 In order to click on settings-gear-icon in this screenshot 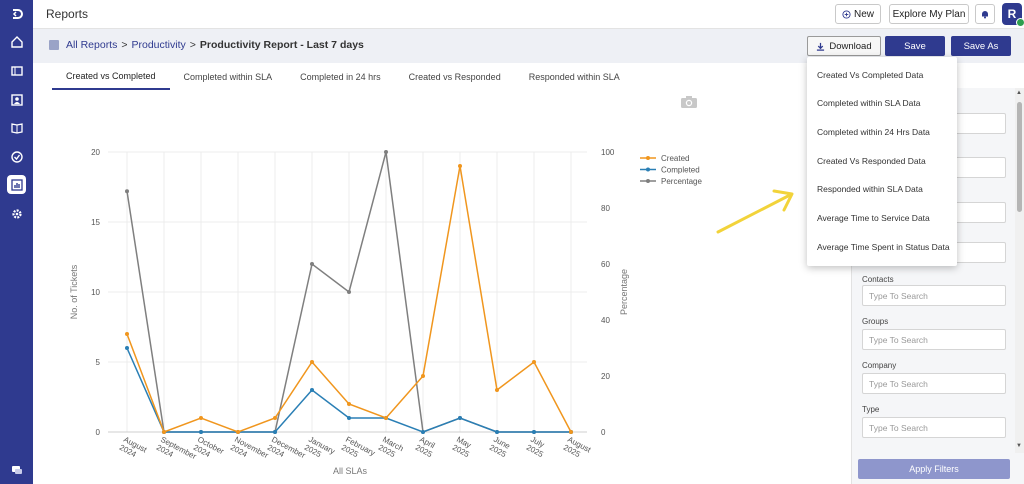, I will do `click(16, 213)`.